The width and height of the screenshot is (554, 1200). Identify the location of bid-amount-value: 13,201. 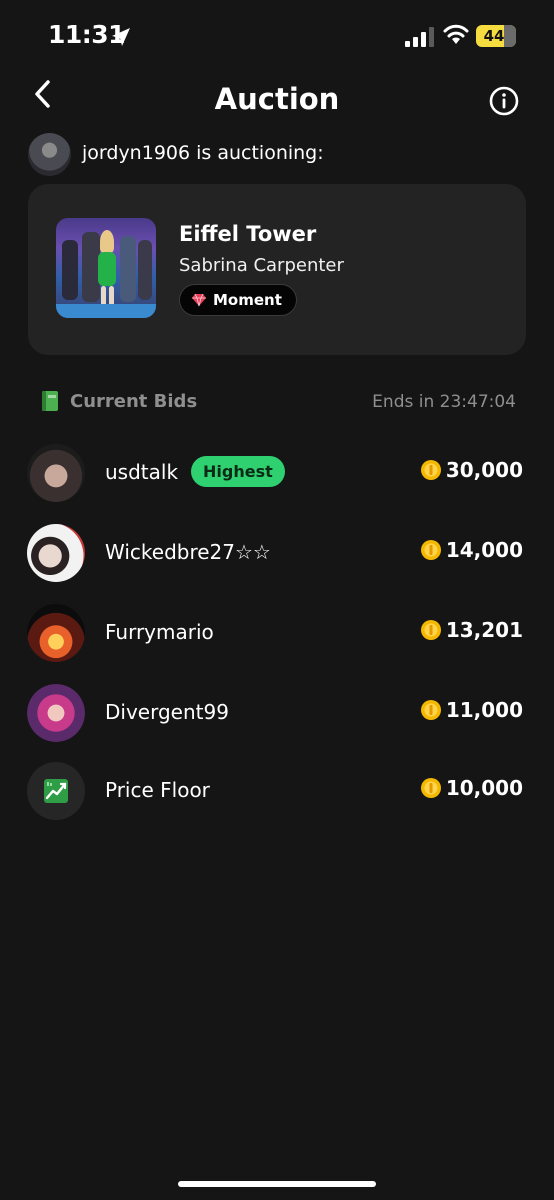
(484, 630).